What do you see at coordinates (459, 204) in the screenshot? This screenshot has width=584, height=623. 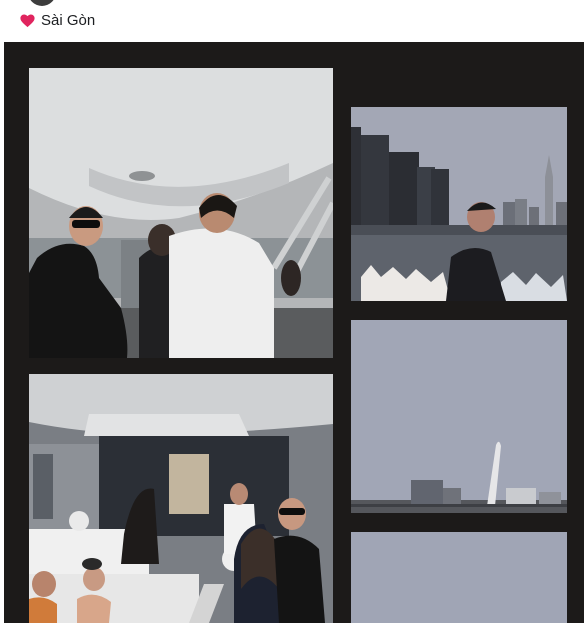 I see `photo-city-skyline-river` at bounding box center [459, 204].